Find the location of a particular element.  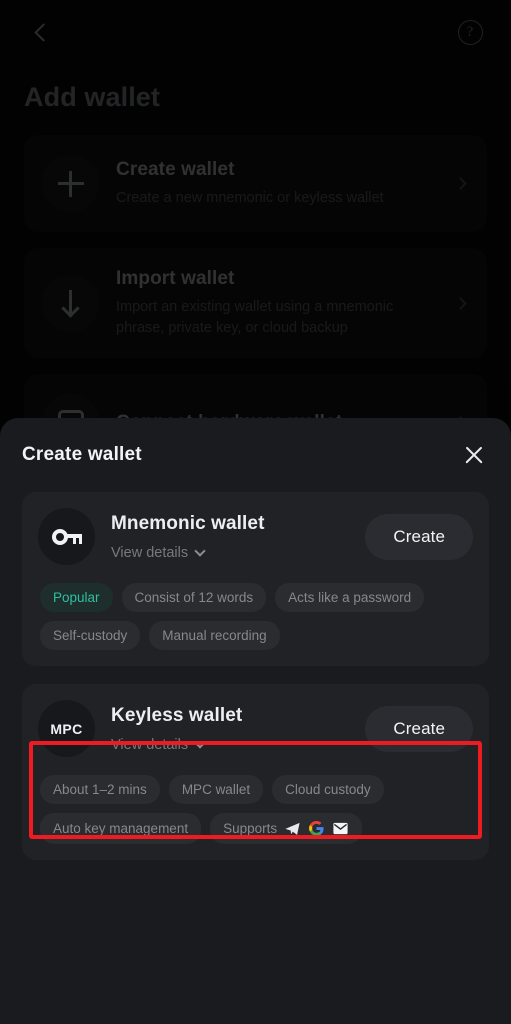

mpc-badge-label: MPC is located at coordinates (66, 728).